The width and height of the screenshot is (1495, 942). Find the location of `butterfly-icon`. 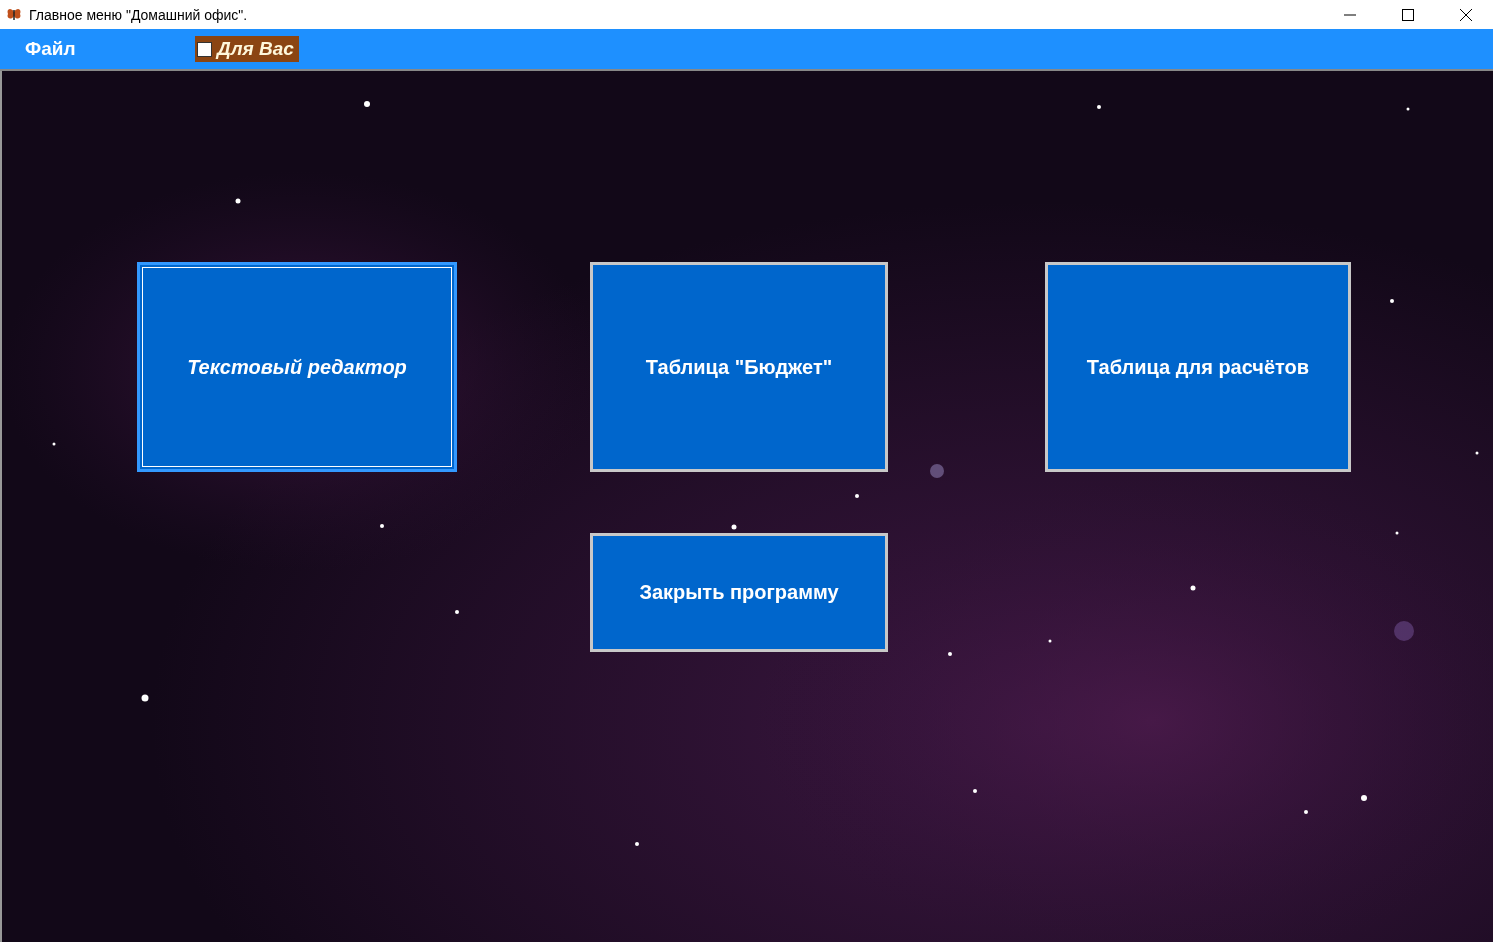

butterfly-icon is located at coordinates (14, 14).